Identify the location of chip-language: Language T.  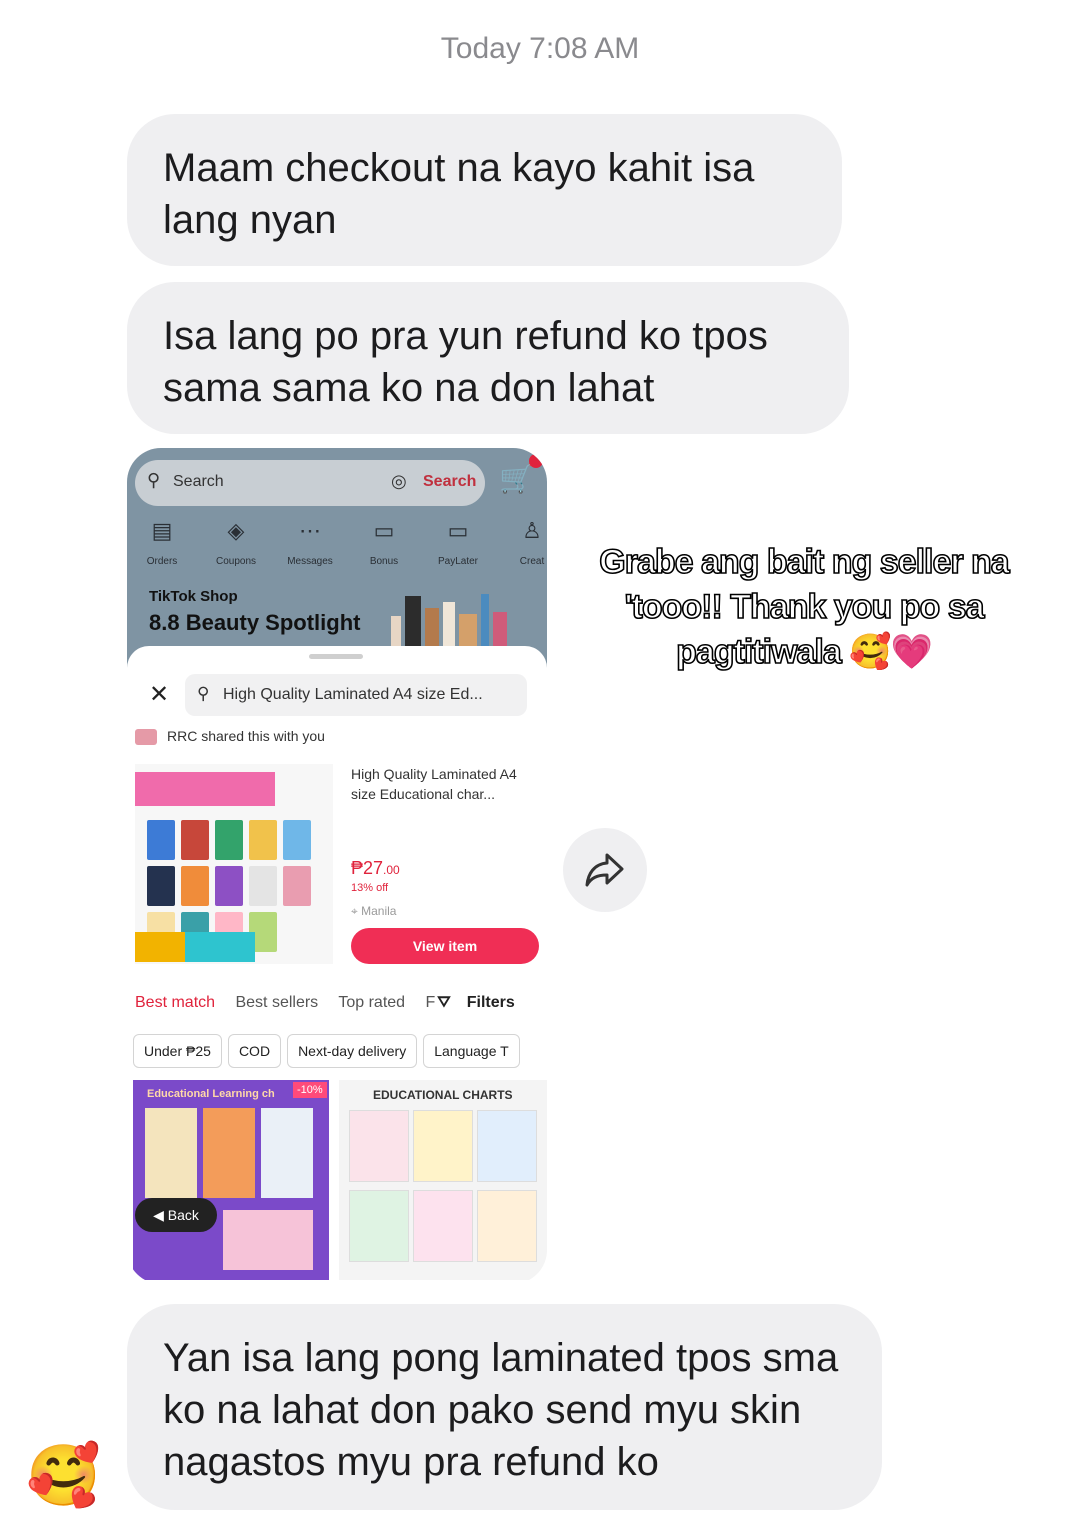
(471, 1051).